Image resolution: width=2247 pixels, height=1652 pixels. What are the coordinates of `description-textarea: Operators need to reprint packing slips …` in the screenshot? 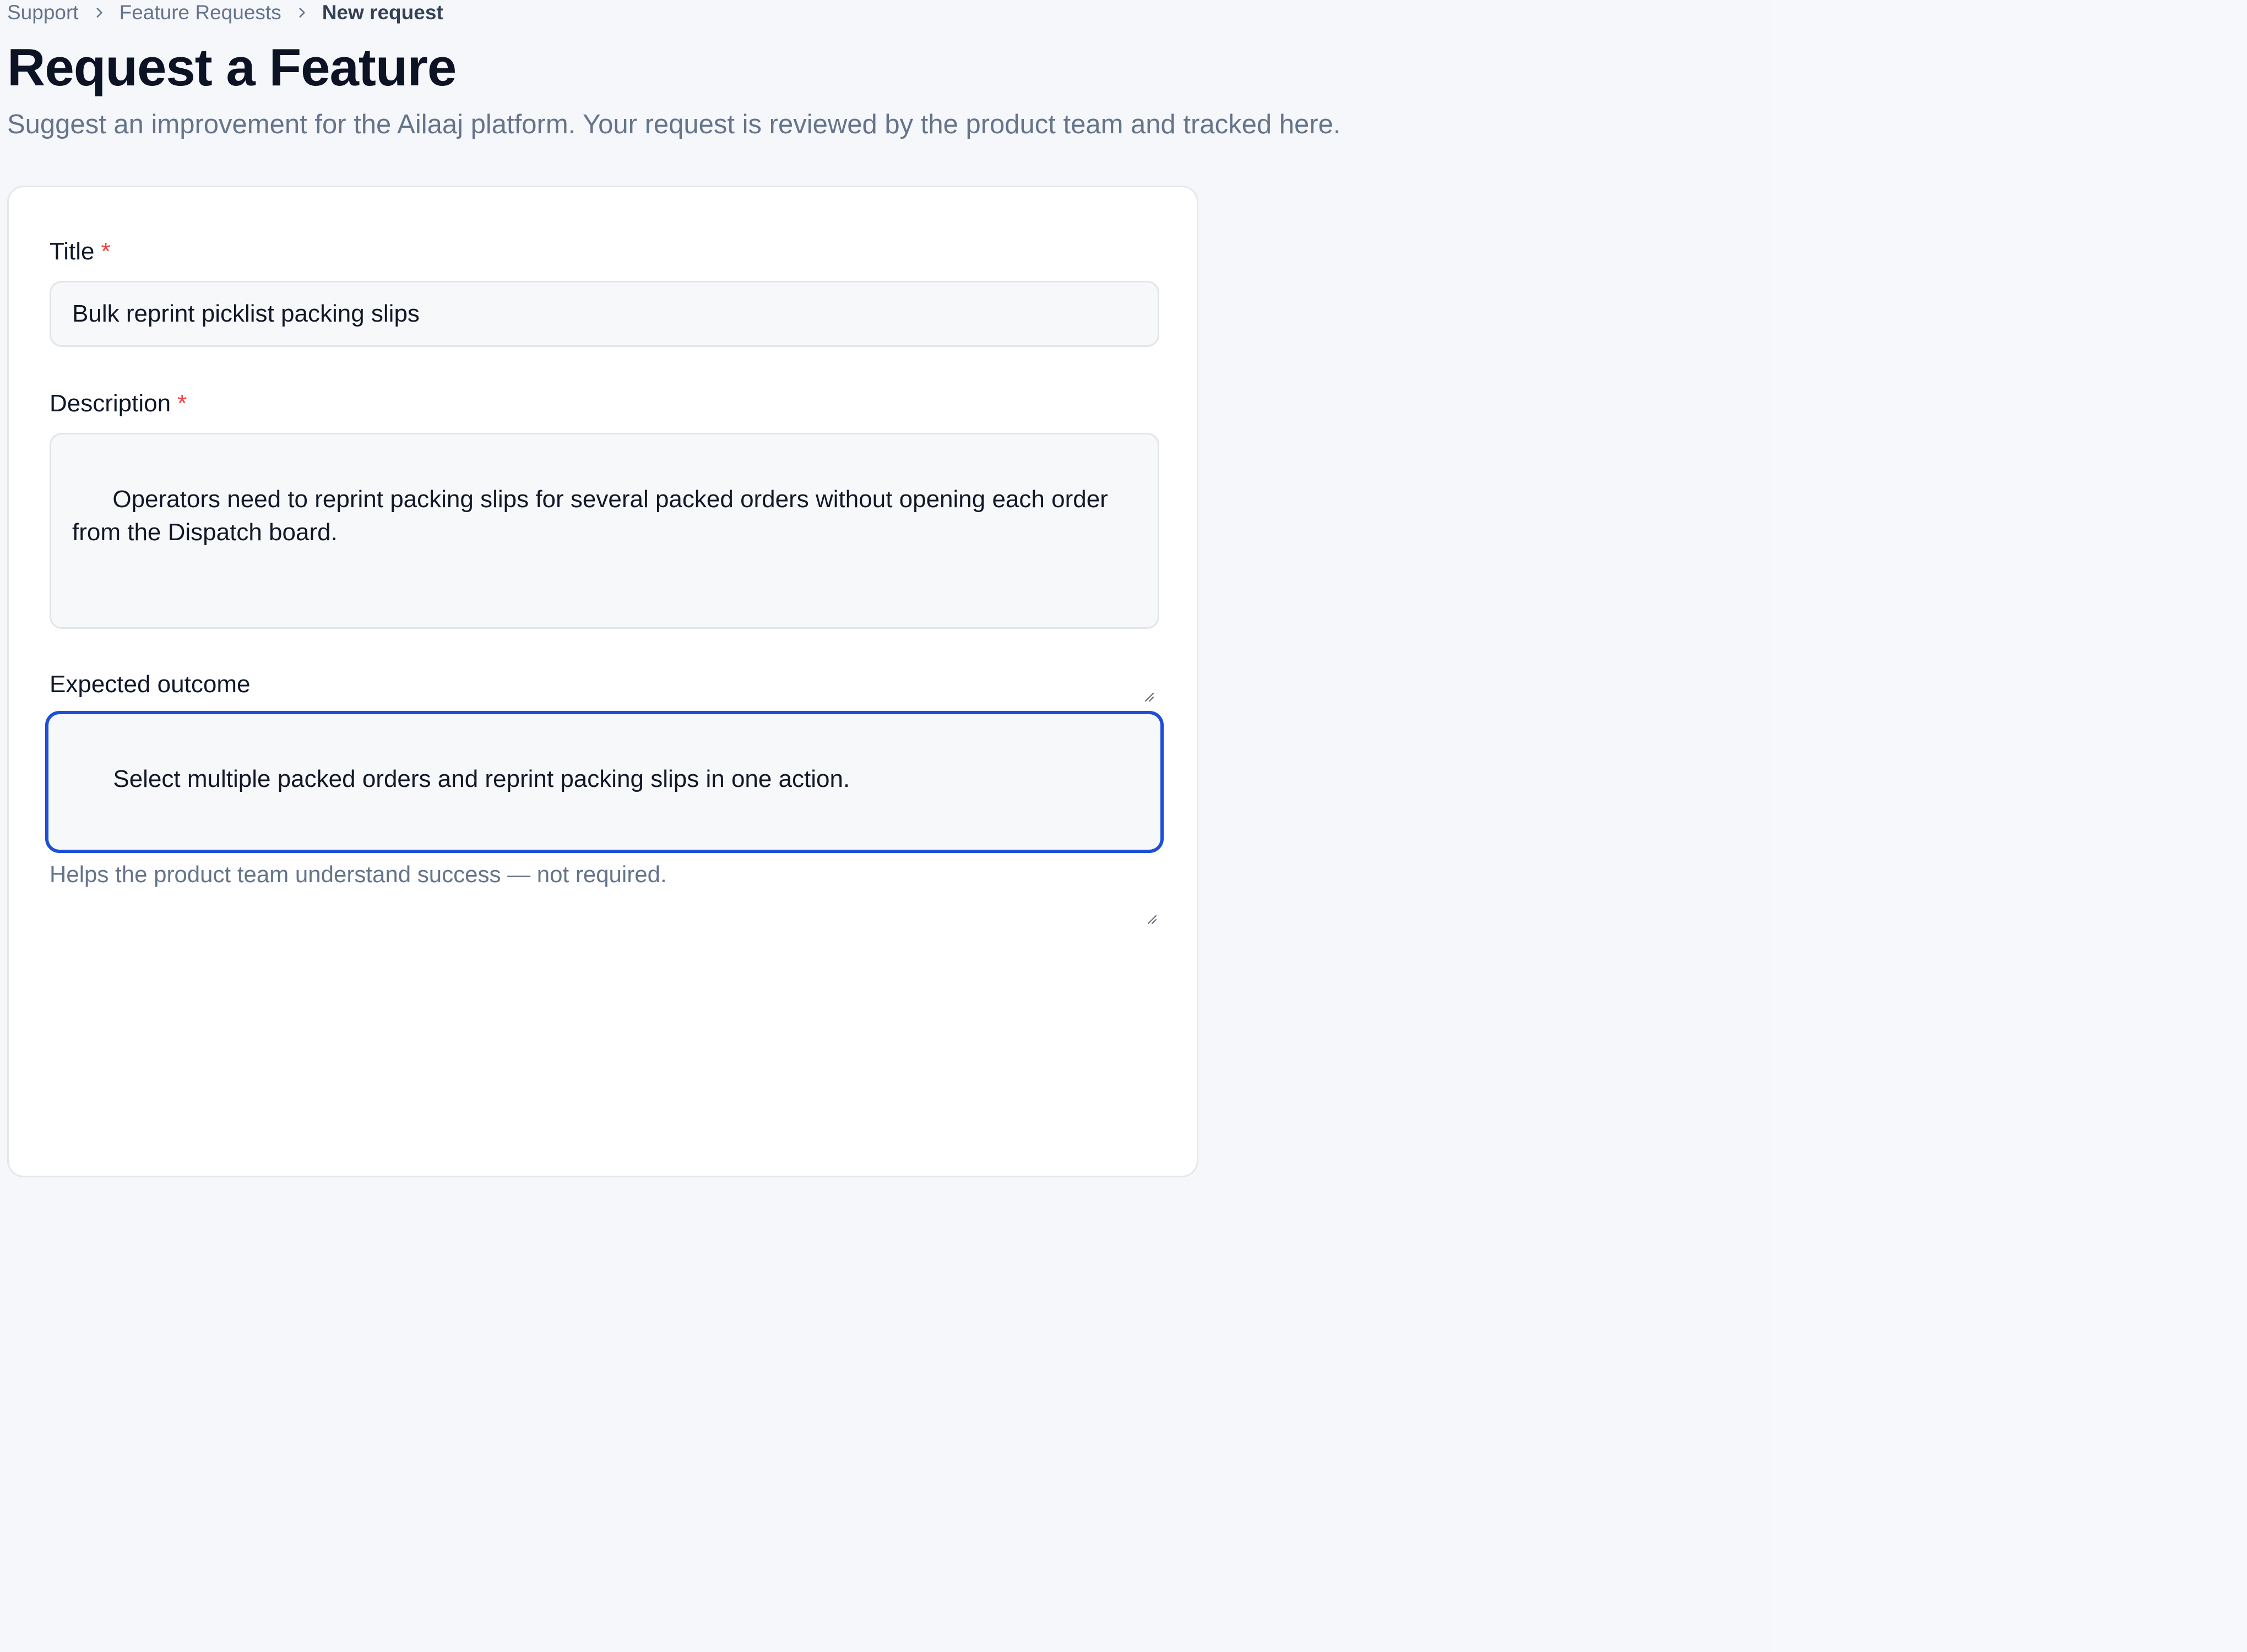 It's located at (605, 567).